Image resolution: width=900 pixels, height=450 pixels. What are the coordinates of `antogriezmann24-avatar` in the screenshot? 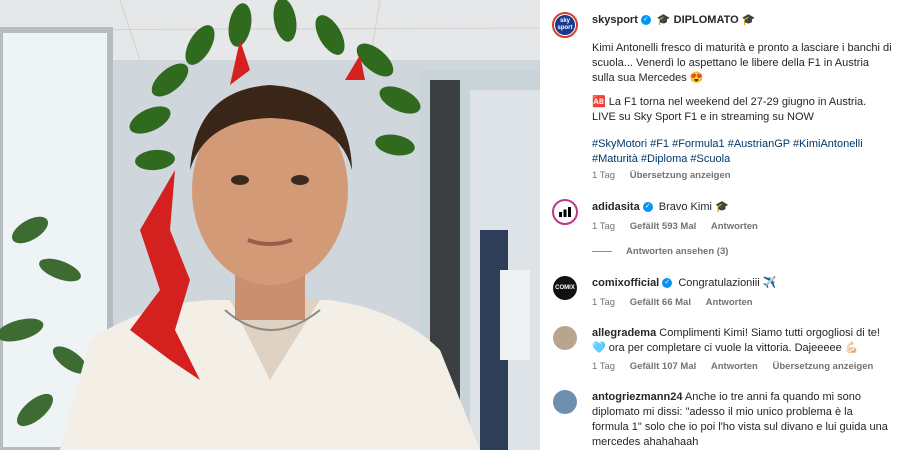 It's located at (565, 402).